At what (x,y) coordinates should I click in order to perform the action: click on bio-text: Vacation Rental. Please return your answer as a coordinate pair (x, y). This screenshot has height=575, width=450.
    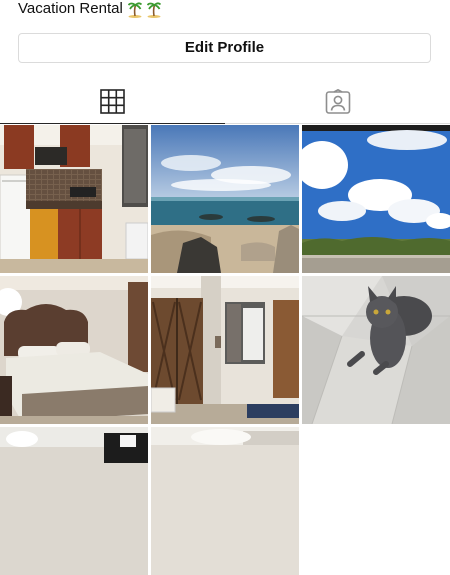
    Looking at the image, I should click on (70, 8).